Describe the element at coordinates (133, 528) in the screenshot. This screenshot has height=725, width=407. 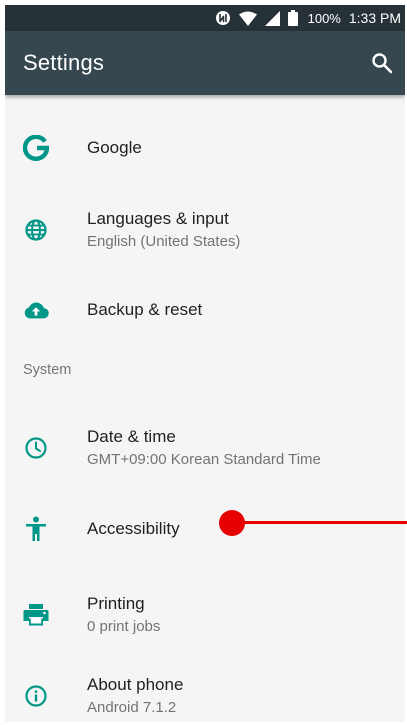
I see `settings-item-title: Accessibility` at that location.